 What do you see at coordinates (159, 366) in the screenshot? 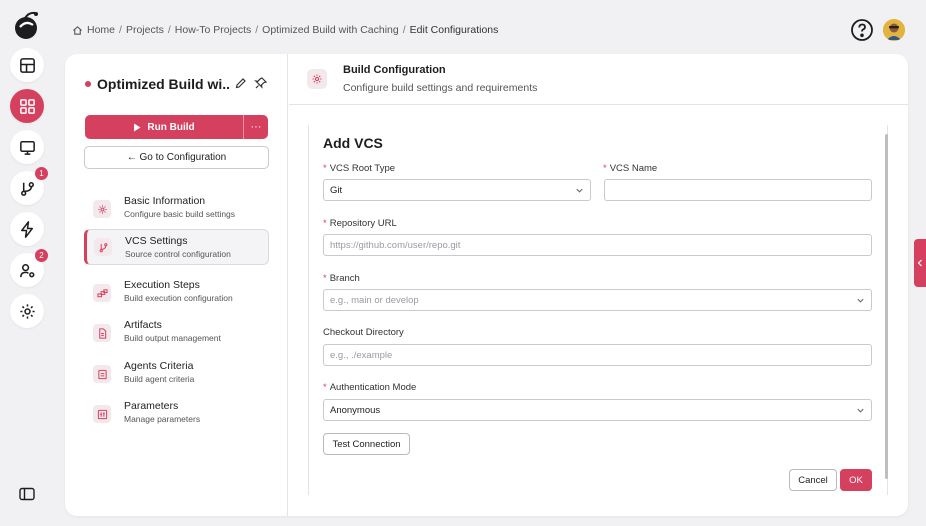
I see `nav-title: Agents Criteria` at bounding box center [159, 366].